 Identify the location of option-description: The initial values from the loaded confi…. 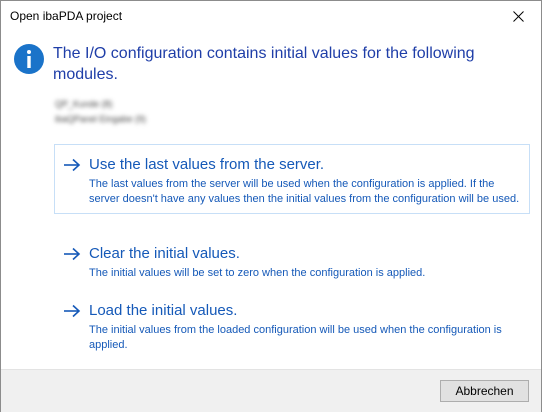
(295, 337).